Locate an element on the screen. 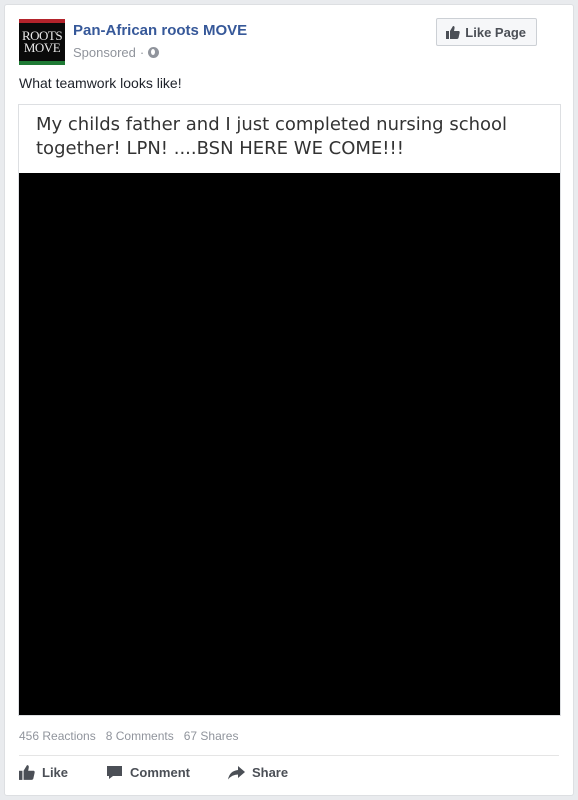 The image size is (578, 800). like-button: Like is located at coordinates (43, 772).